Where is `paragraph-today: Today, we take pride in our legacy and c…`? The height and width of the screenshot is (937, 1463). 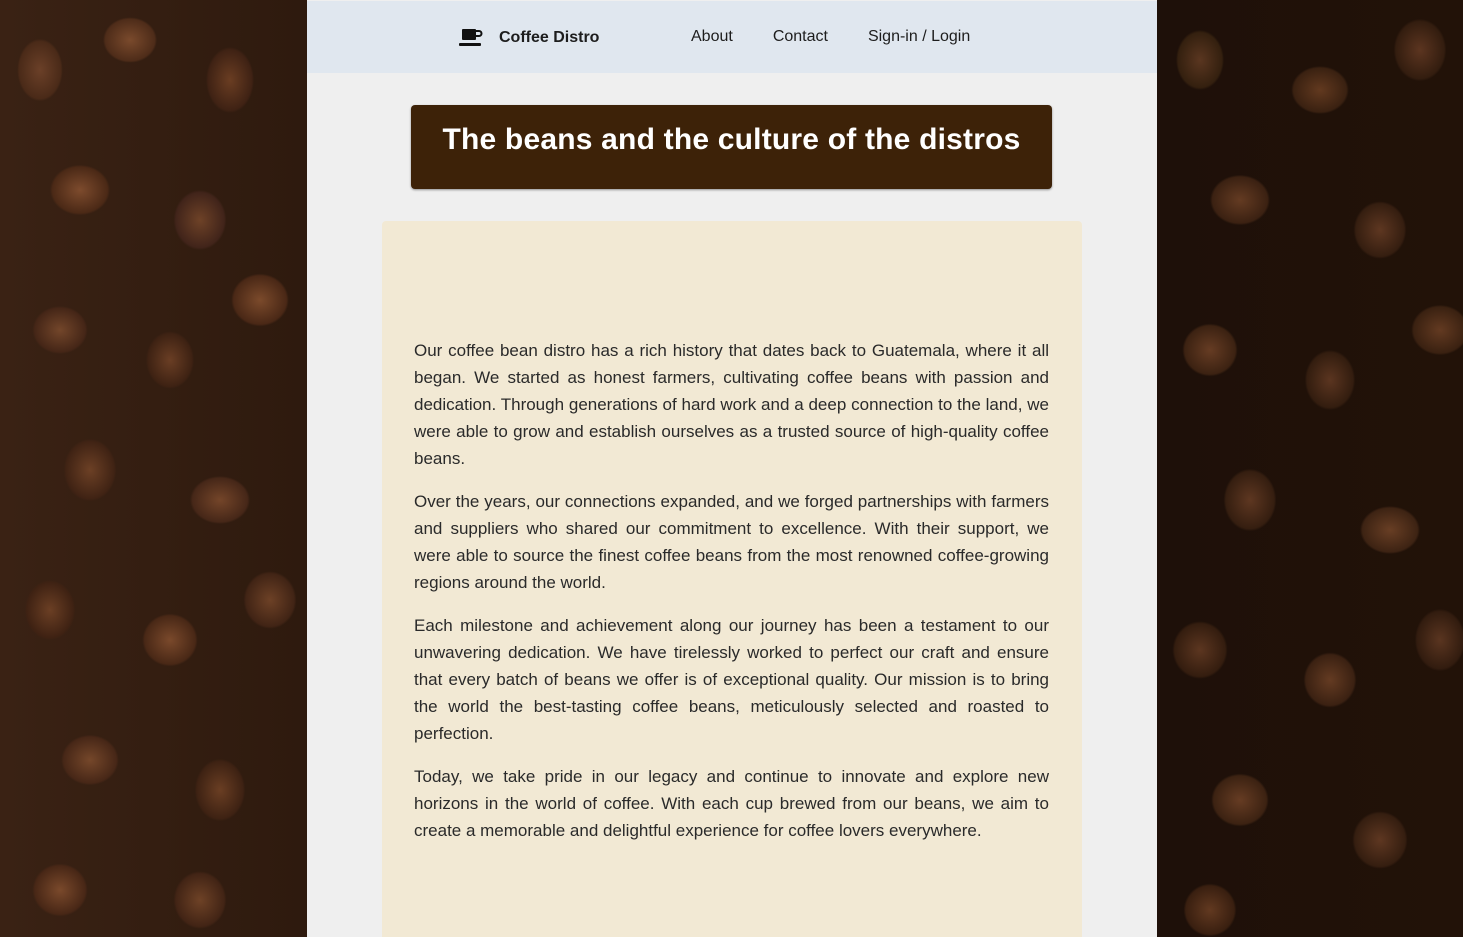
paragraph-today: Today, we take pride in our legacy and c… is located at coordinates (731, 803).